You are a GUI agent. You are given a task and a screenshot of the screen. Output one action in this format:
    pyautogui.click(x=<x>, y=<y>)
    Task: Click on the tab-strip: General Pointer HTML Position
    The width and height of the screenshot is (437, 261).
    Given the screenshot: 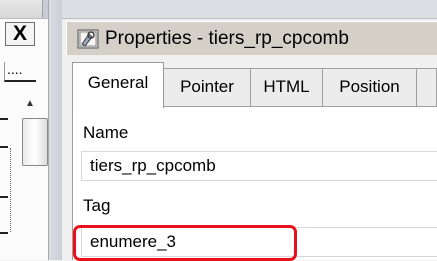 What is the action you would take?
    pyautogui.click(x=254, y=85)
    